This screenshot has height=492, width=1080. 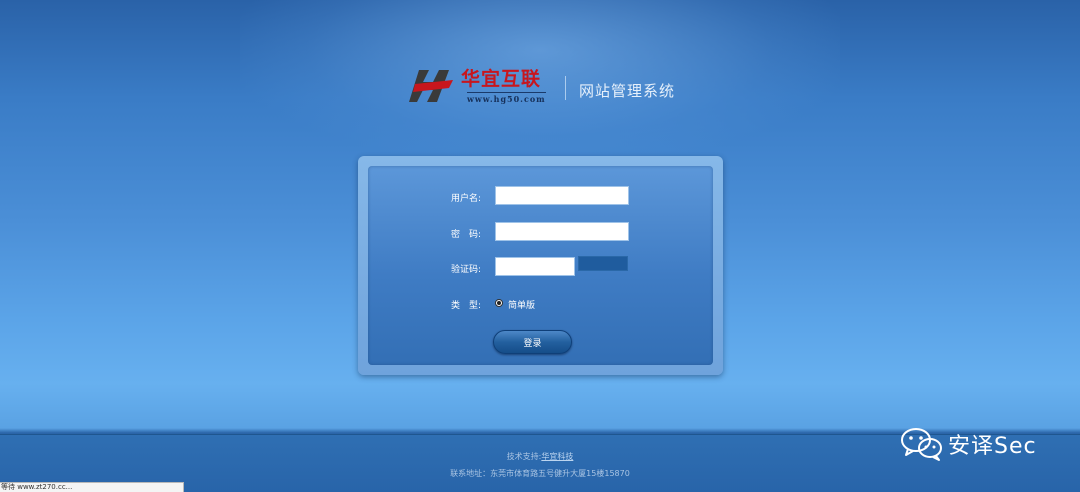 What do you see at coordinates (532, 342) in the screenshot?
I see `login-button: 登录` at bounding box center [532, 342].